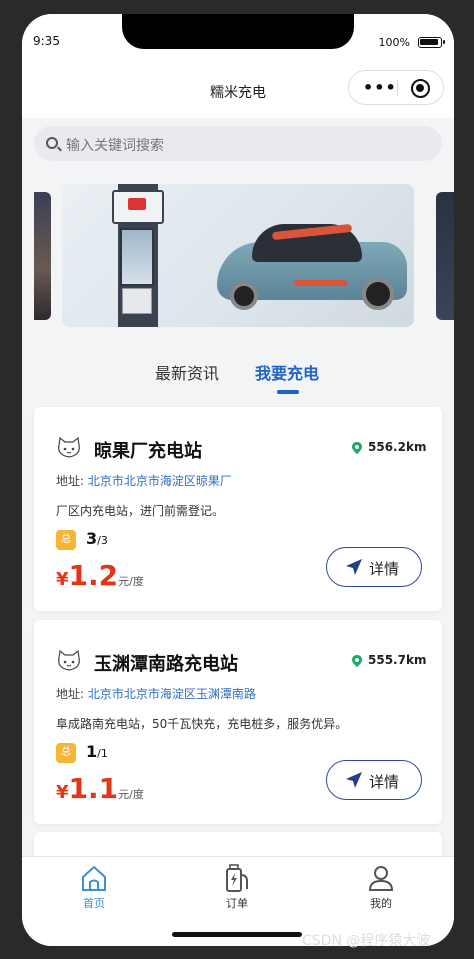 Image resolution: width=474 pixels, height=959 pixels. I want to click on station-distance: 556.2km, so click(397, 447).